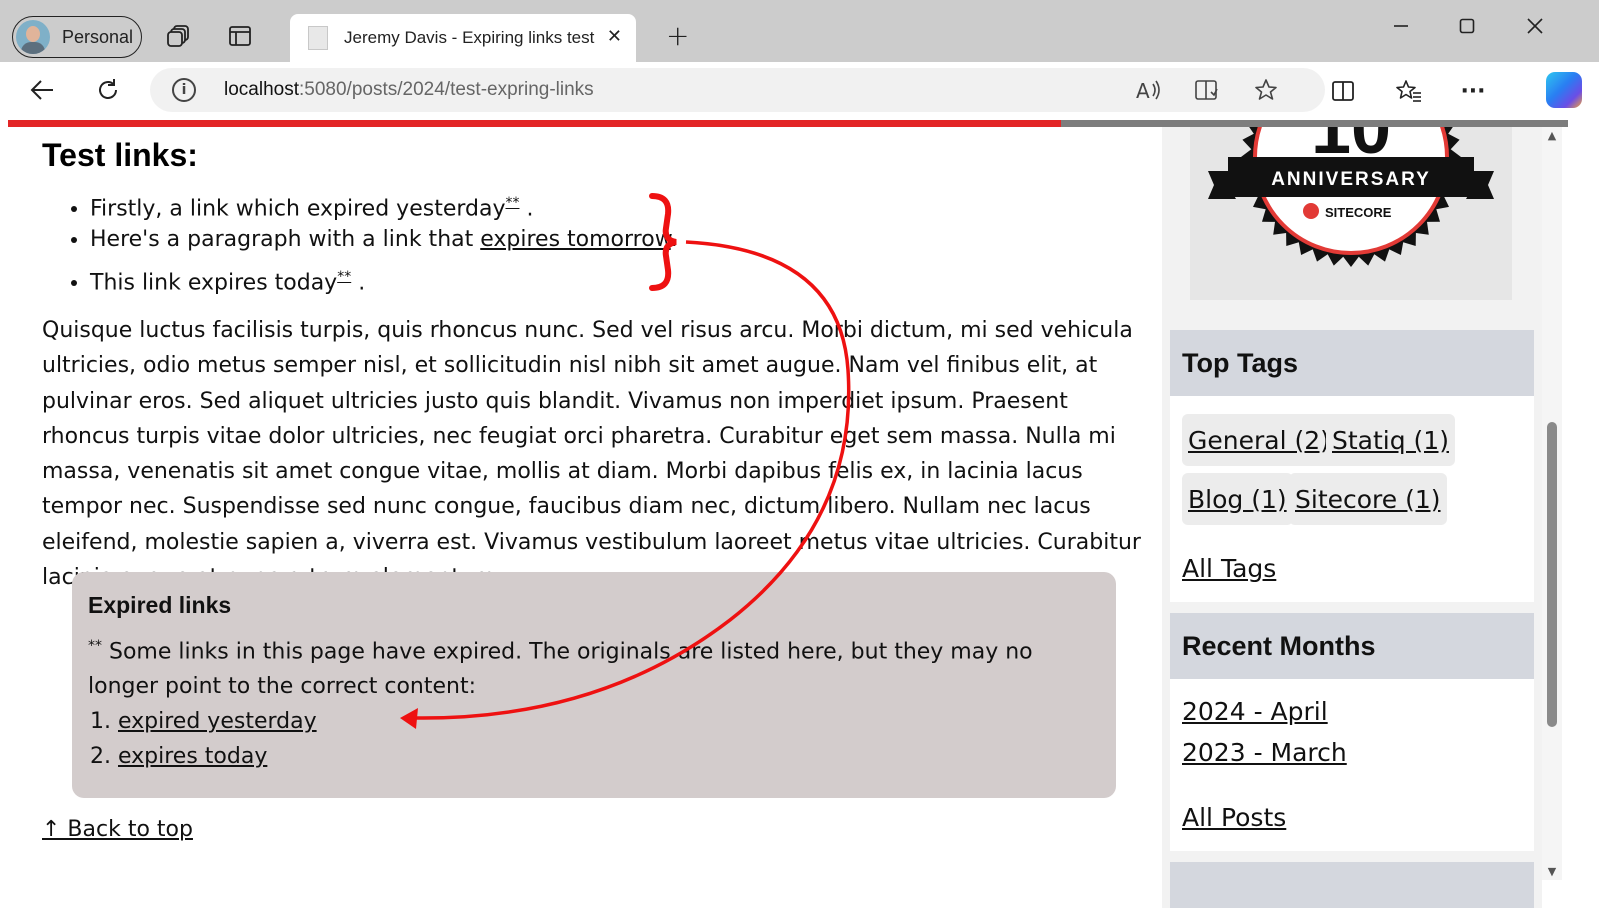 Image resolution: width=1599 pixels, height=908 pixels. What do you see at coordinates (1234, 817) in the screenshot?
I see `all-posts-link: All Posts` at bounding box center [1234, 817].